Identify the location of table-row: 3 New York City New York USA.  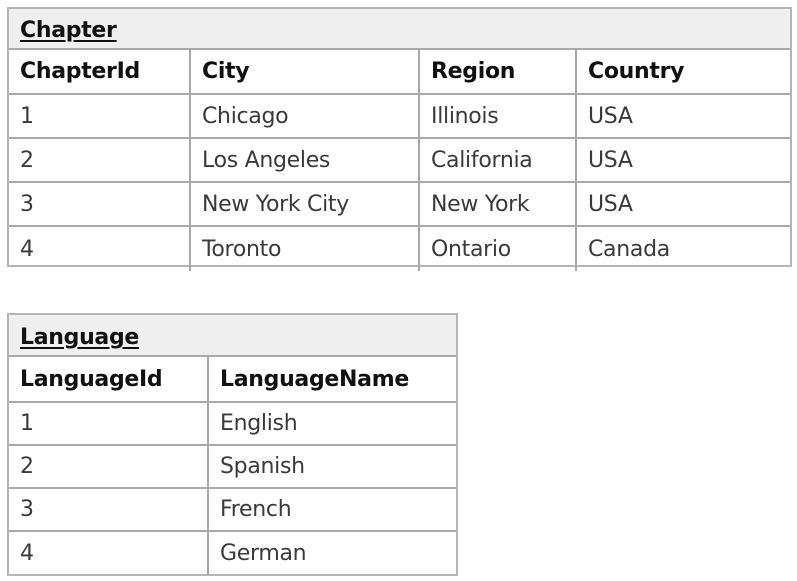
(399, 205).